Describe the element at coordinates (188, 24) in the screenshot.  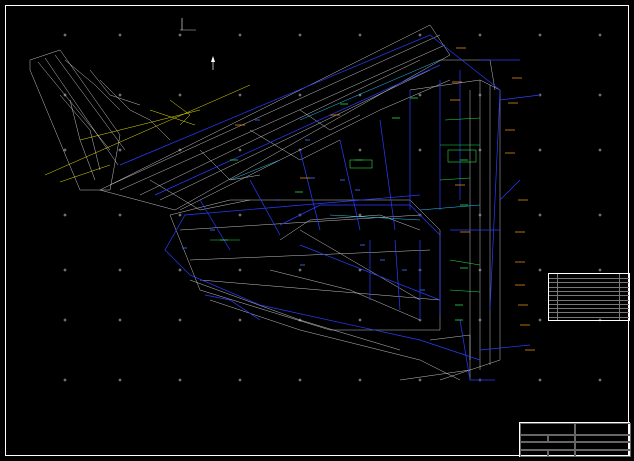
I see `top-marker-icon` at that location.